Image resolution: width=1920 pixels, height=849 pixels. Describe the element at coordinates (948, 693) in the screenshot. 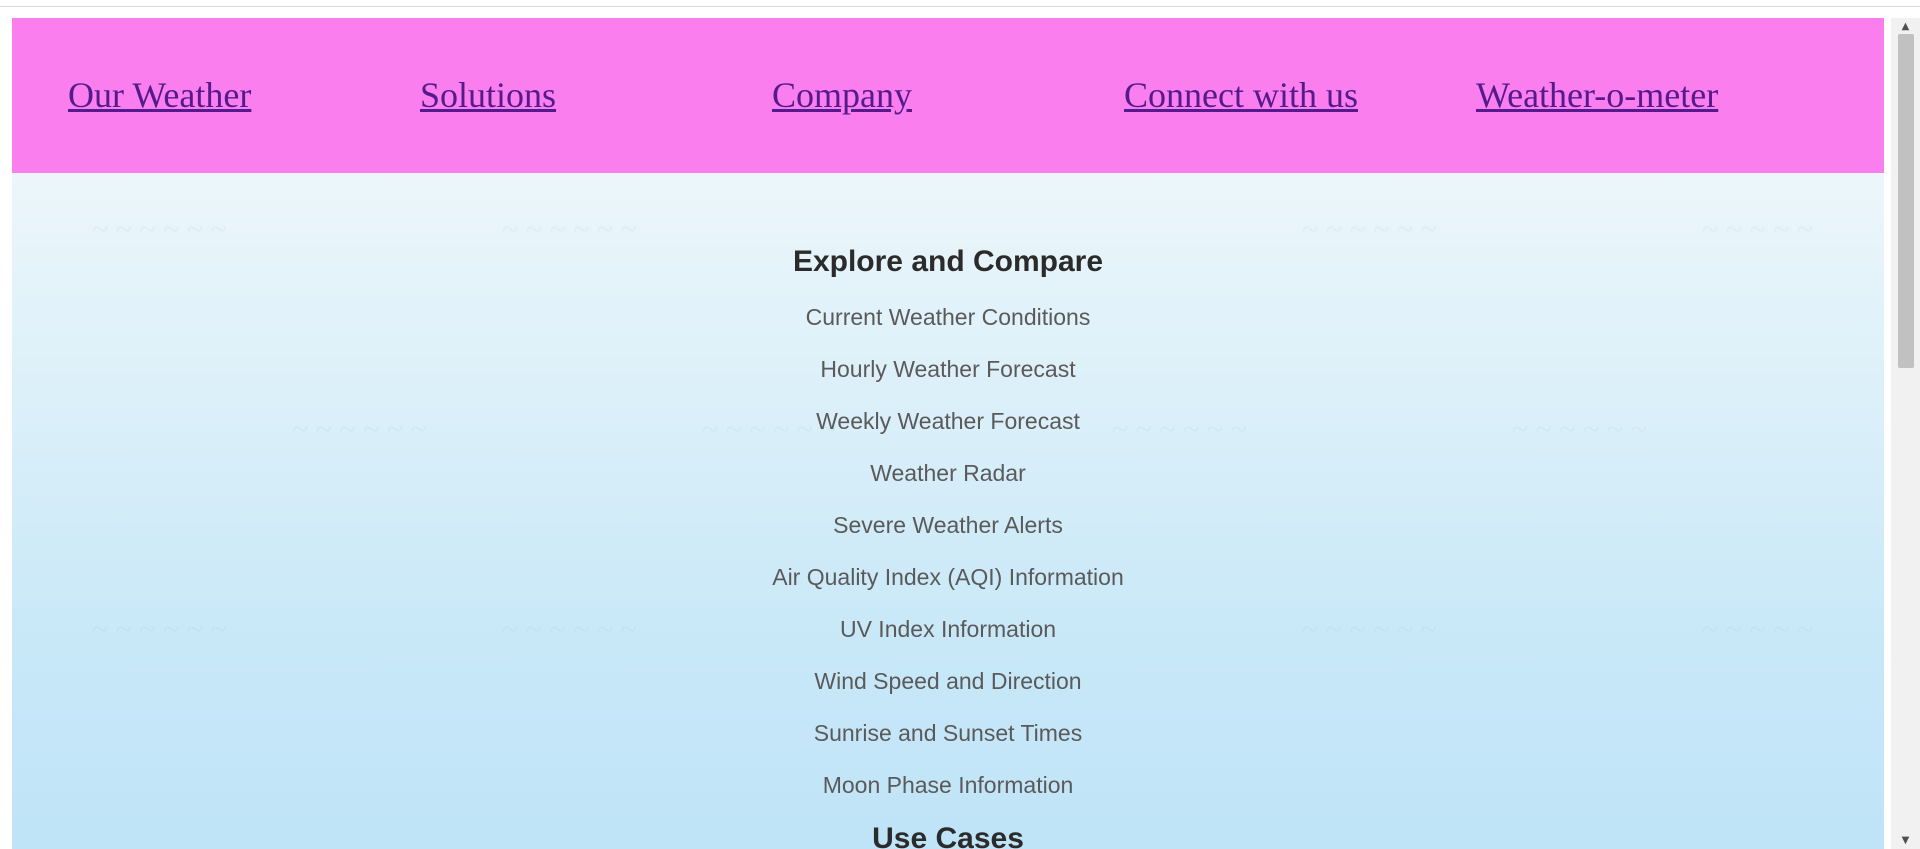

I see `list-item-wind-speed-and-direction: Wind Speed and Direction` at that location.